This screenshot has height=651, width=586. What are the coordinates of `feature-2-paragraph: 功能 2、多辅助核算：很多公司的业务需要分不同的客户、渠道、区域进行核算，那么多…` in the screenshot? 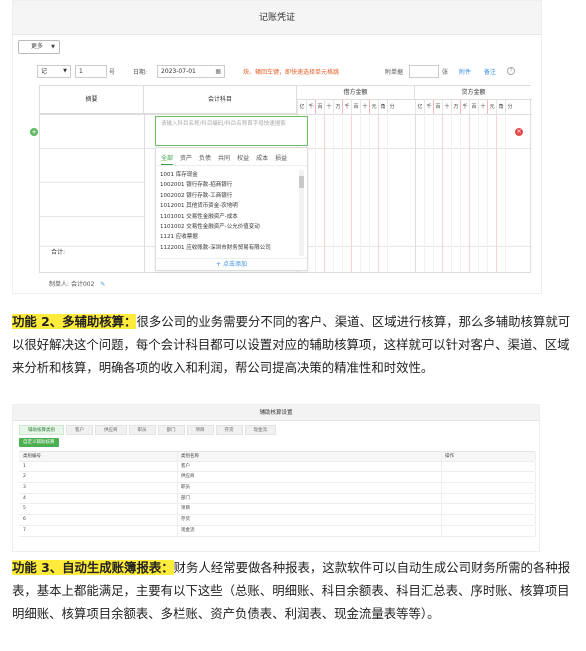 It's located at (294, 344).